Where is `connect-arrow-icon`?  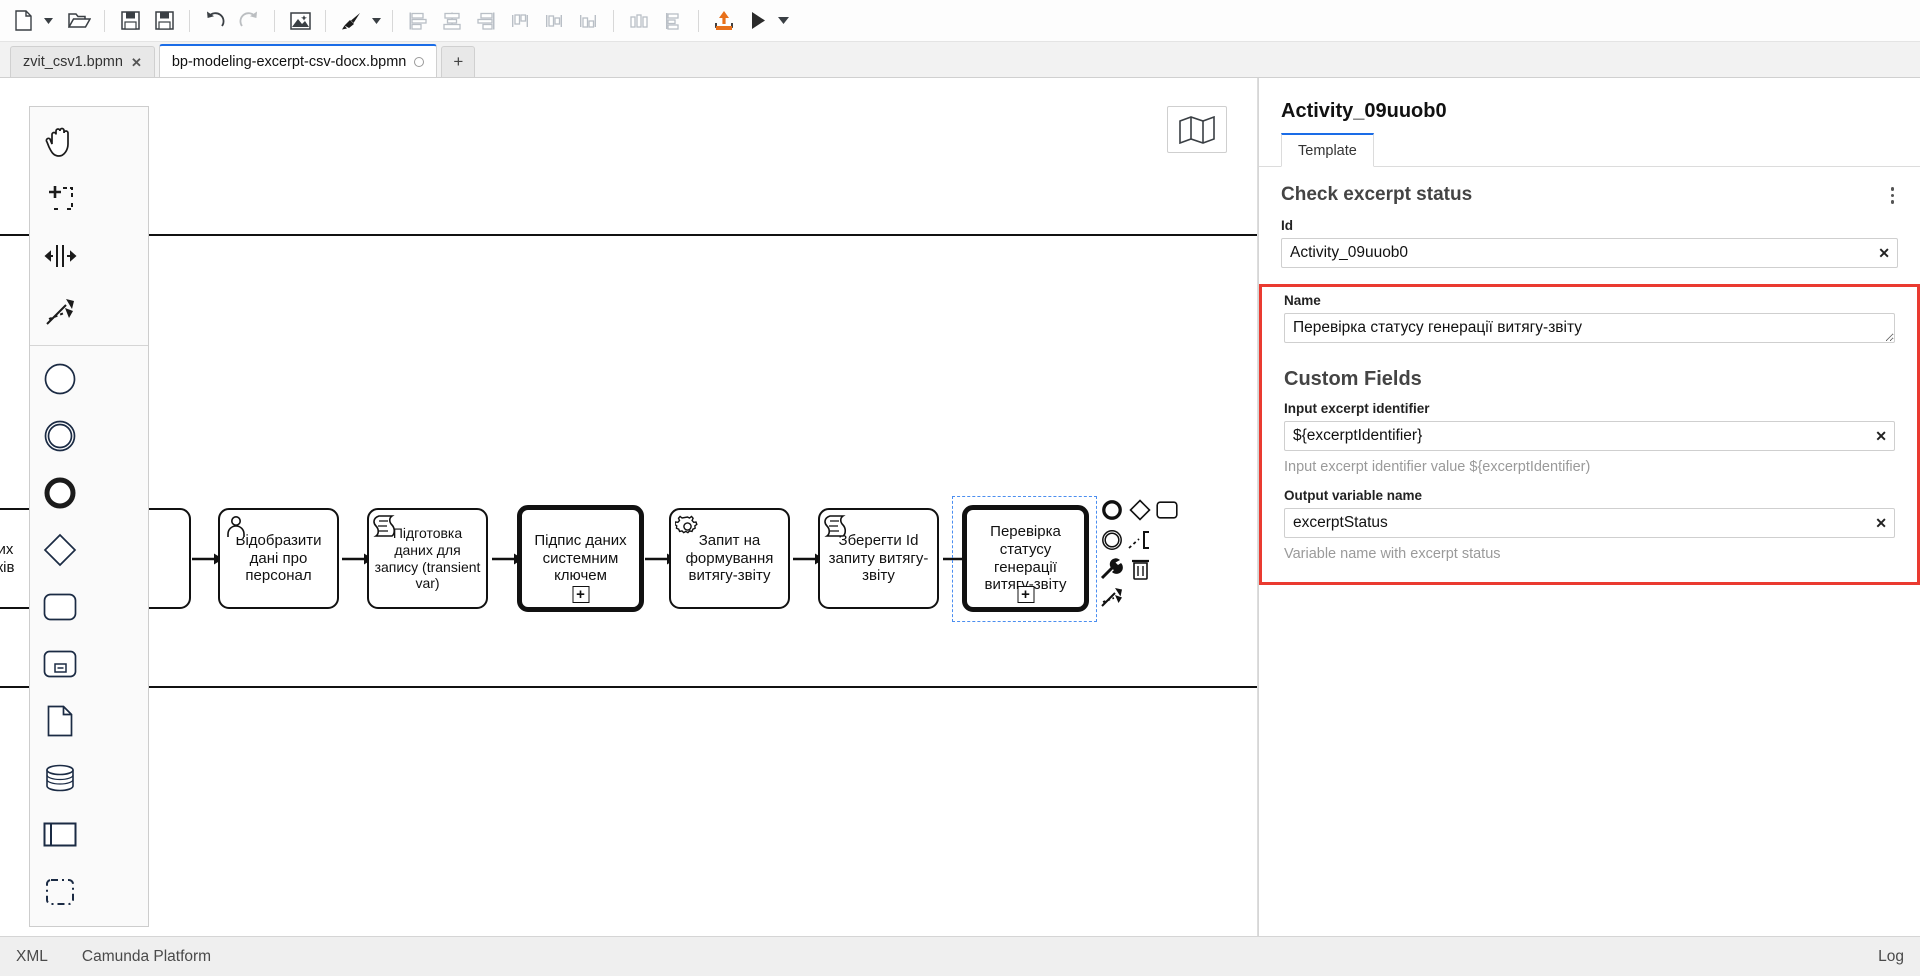
connect-arrow-icon is located at coordinates (59, 312).